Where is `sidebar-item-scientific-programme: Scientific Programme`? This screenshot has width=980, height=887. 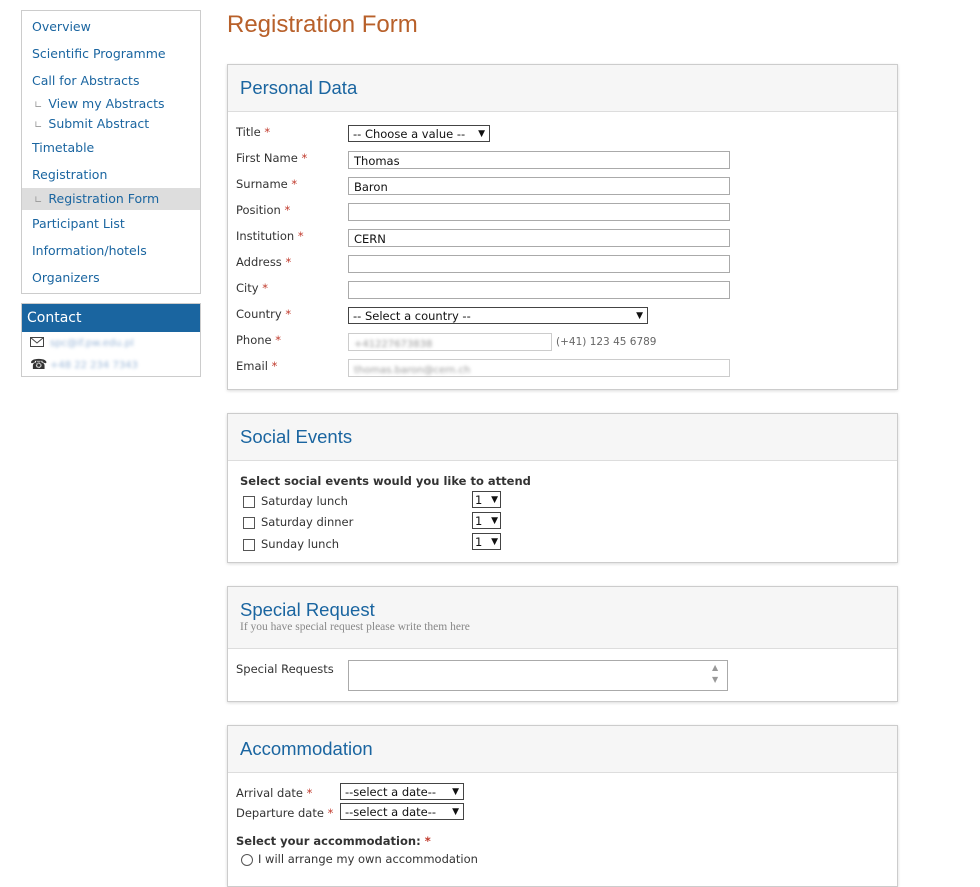 sidebar-item-scientific-programme: Scientific Programme is located at coordinates (111, 53).